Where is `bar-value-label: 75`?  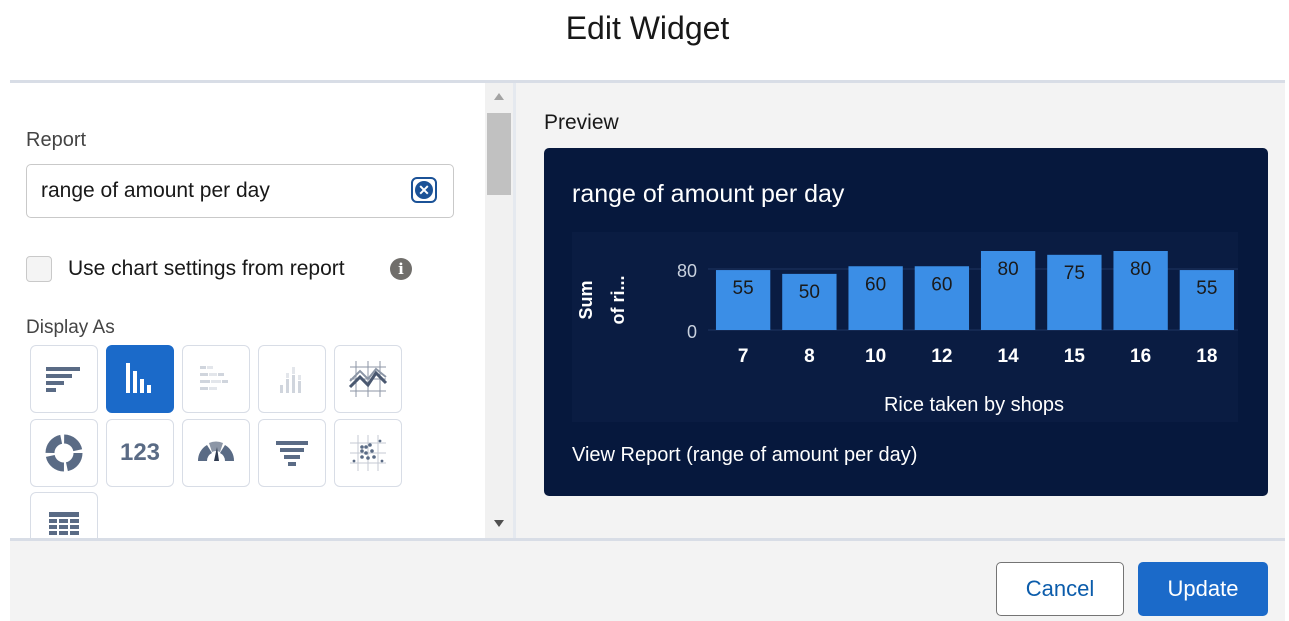
bar-value-label: 75 is located at coordinates (1074, 273).